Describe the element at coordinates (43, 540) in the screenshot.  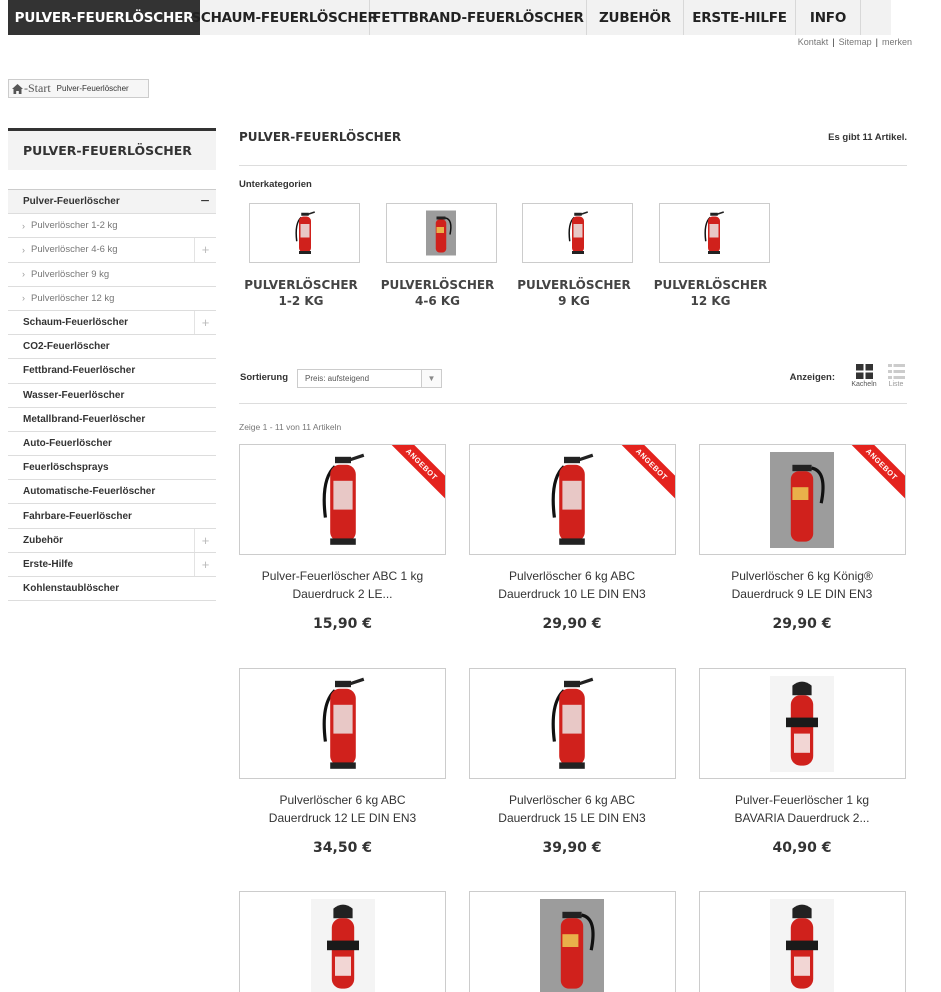
I see `sidebar-item-label: Zubehör` at that location.